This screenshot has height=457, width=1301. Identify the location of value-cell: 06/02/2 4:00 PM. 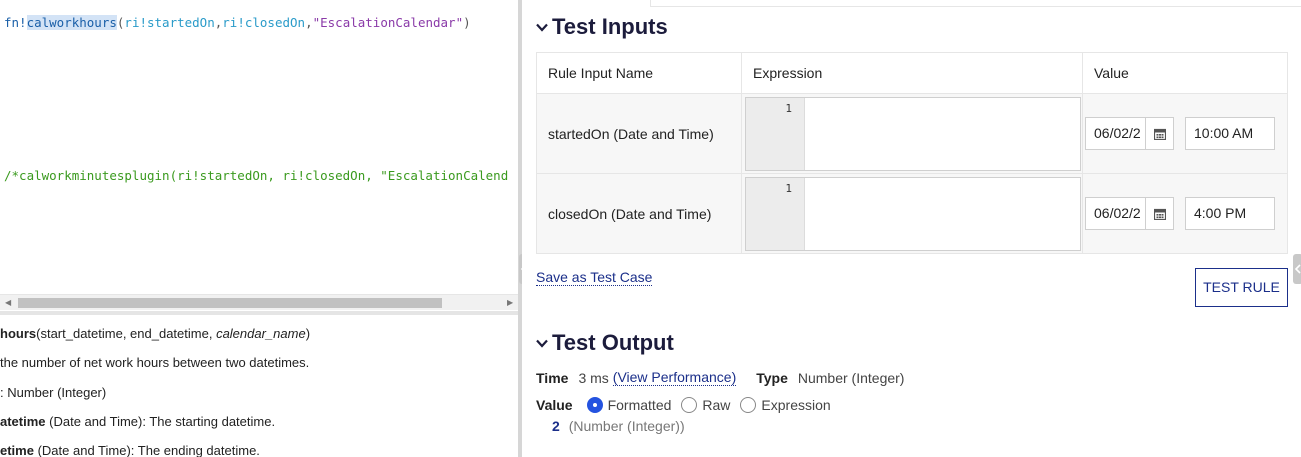
(1185, 213).